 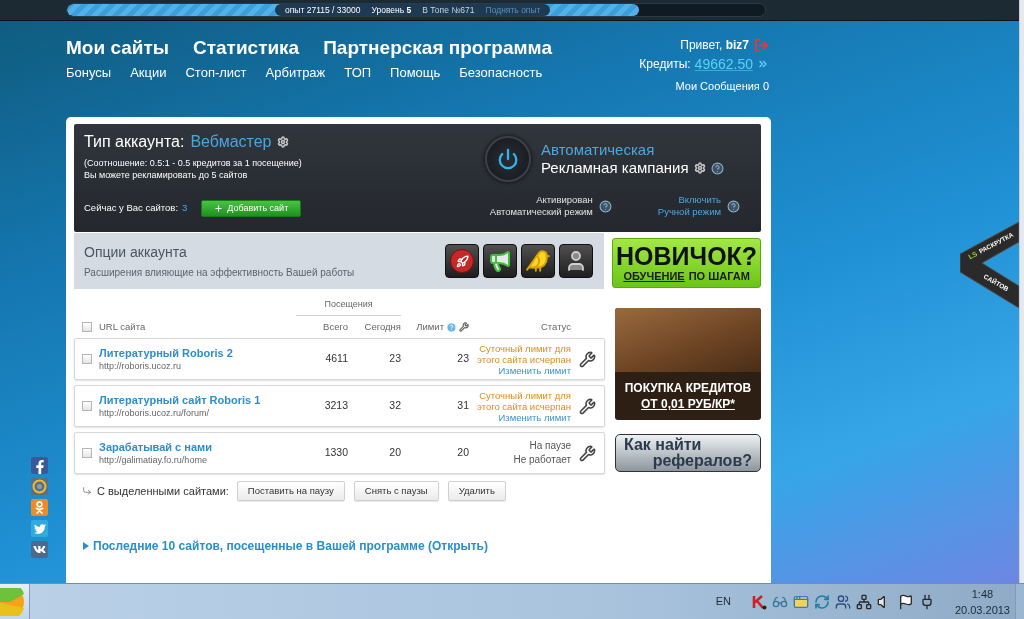 What do you see at coordinates (550, 446) in the screenshot?
I see `status-text: На паузе` at bounding box center [550, 446].